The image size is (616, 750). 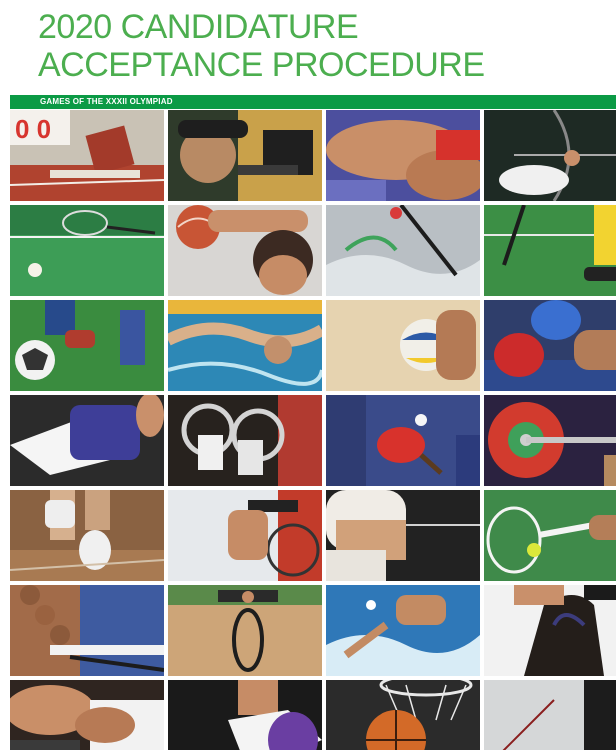 I want to click on photo-canoe-slalom, so click(x=403, y=250).